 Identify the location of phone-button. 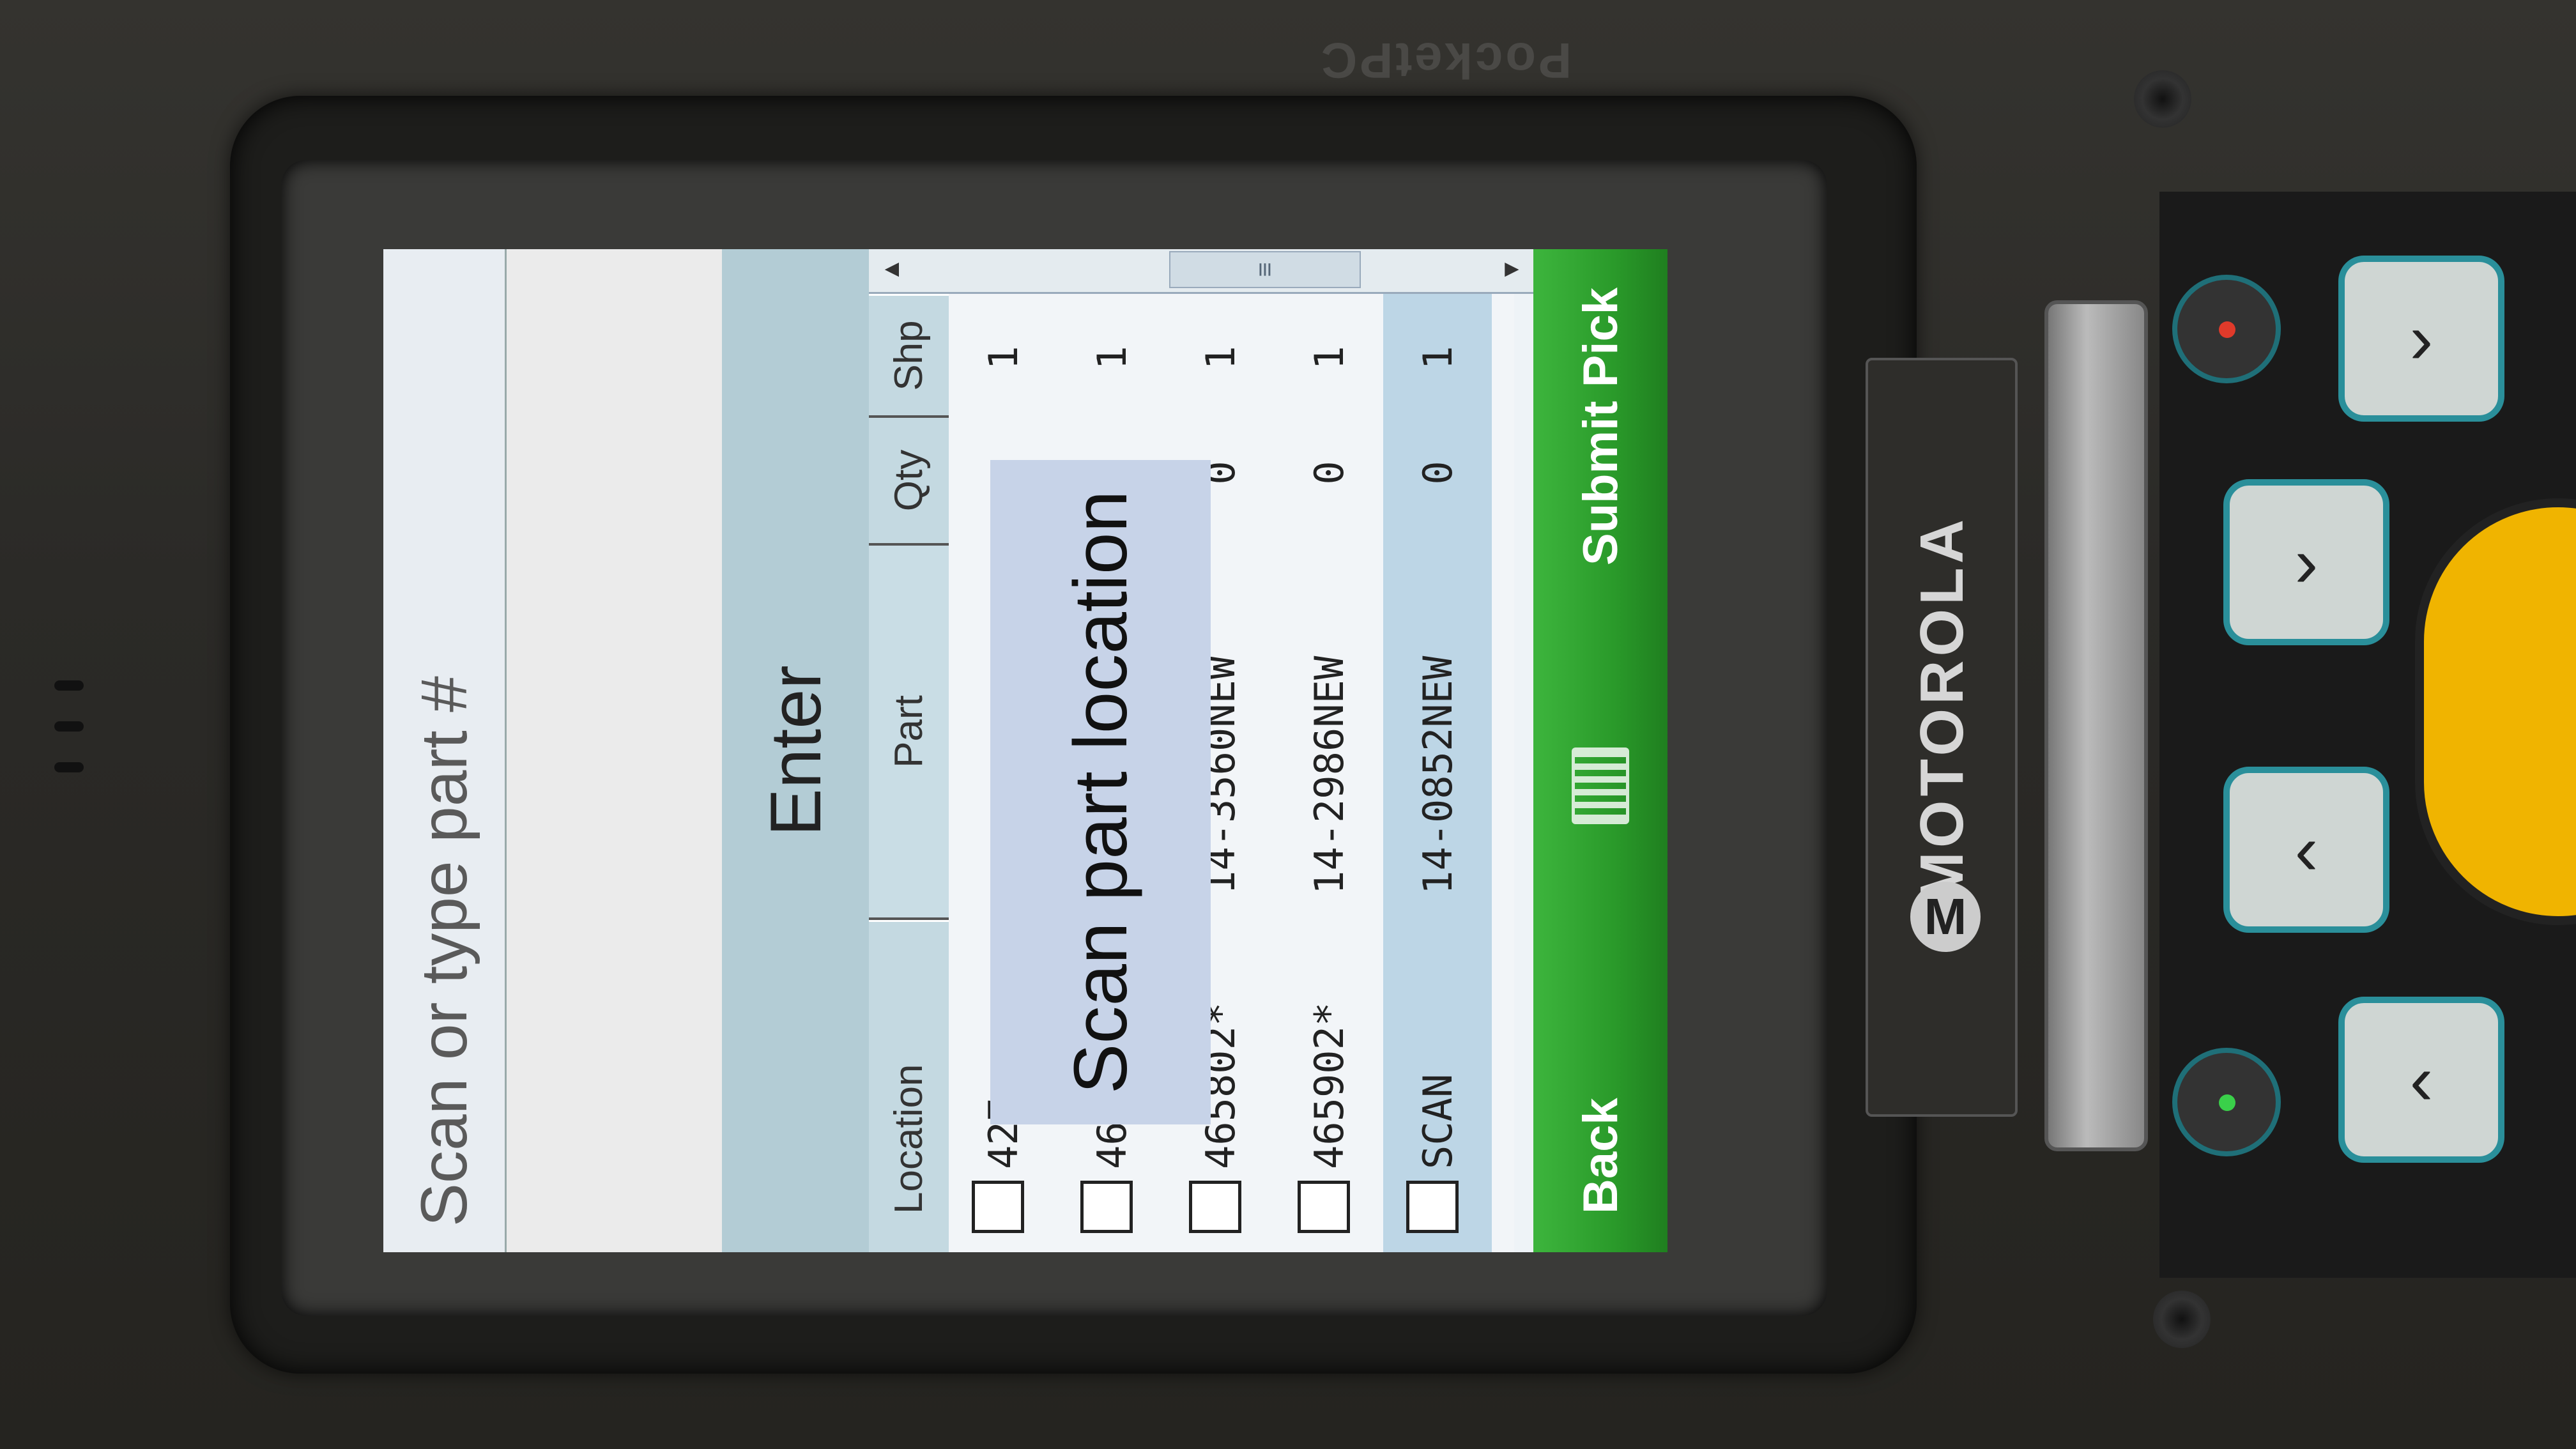
(2226, 1102).